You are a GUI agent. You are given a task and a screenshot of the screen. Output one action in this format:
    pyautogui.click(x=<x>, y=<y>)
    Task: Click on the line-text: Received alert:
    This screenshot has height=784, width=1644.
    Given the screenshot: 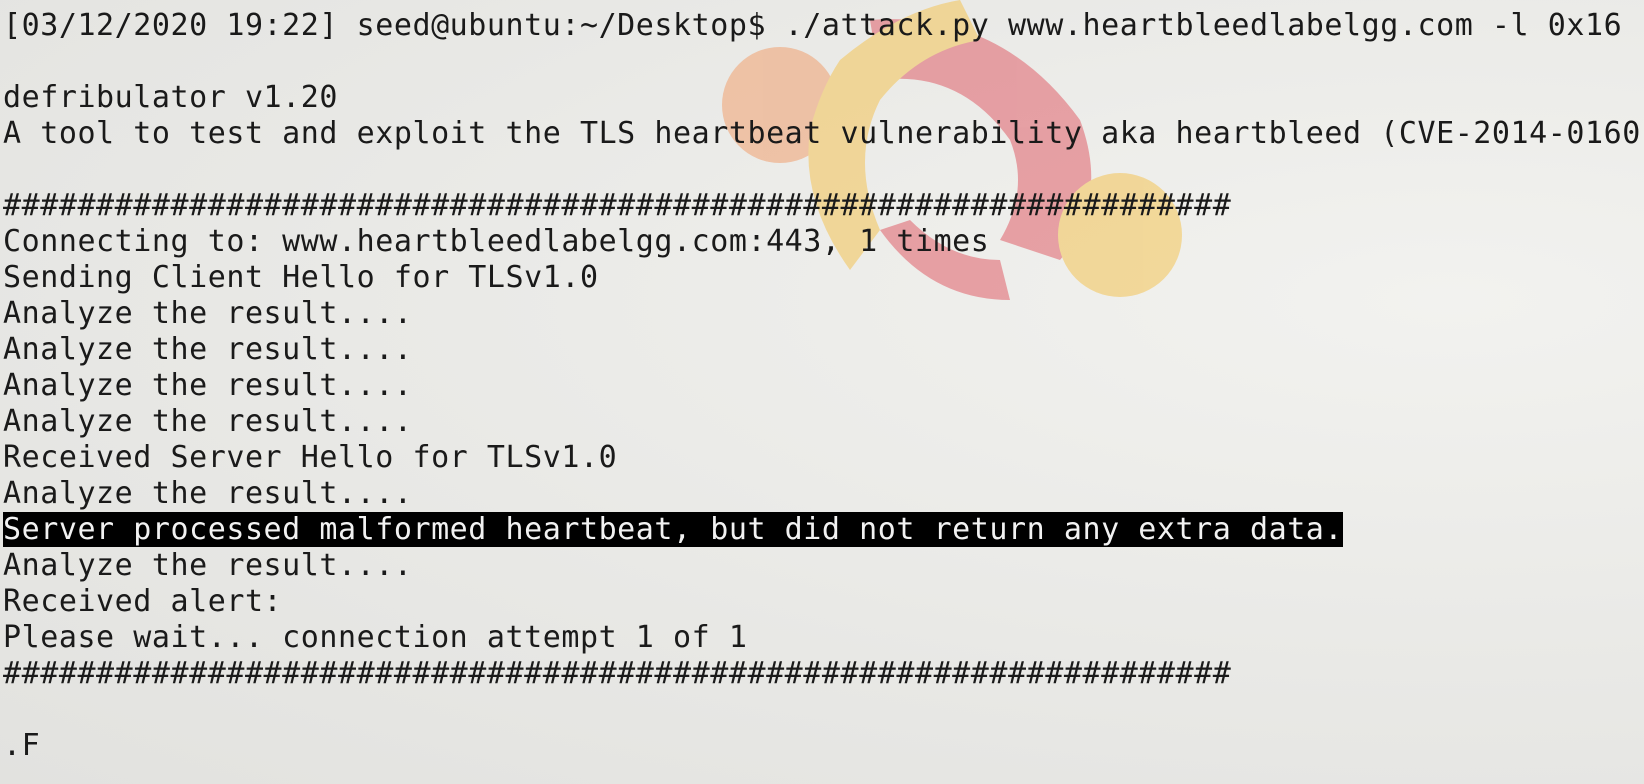 What is the action you would take?
    pyautogui.click(x=143, y=601)
    